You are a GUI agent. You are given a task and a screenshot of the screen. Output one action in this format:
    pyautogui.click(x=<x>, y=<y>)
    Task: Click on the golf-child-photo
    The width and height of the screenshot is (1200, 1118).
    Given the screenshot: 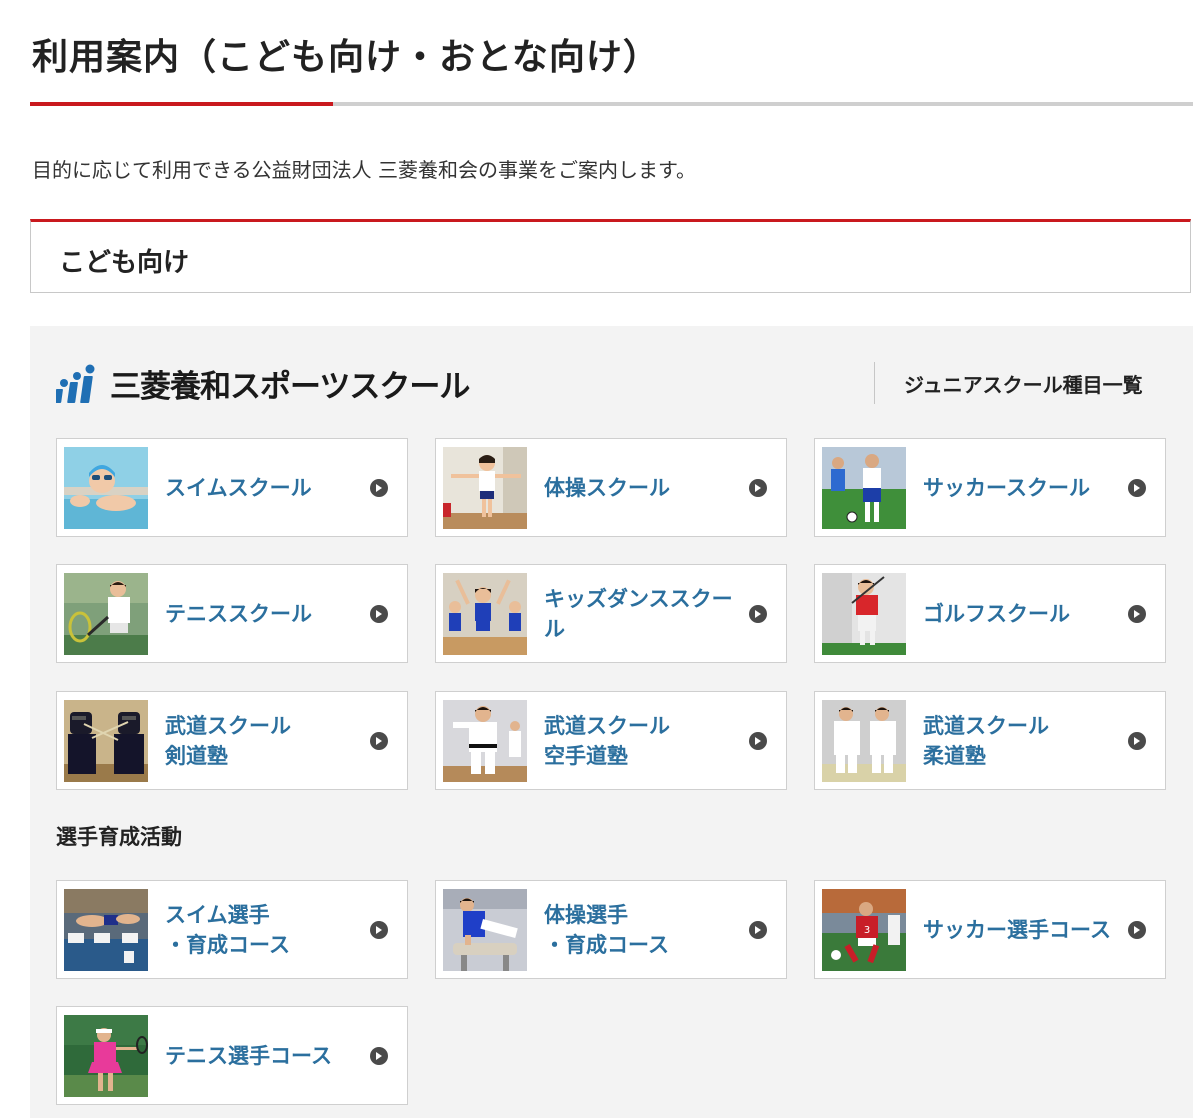 What is the action you would take?
    pyautogui.click(x=864, y=614)
    